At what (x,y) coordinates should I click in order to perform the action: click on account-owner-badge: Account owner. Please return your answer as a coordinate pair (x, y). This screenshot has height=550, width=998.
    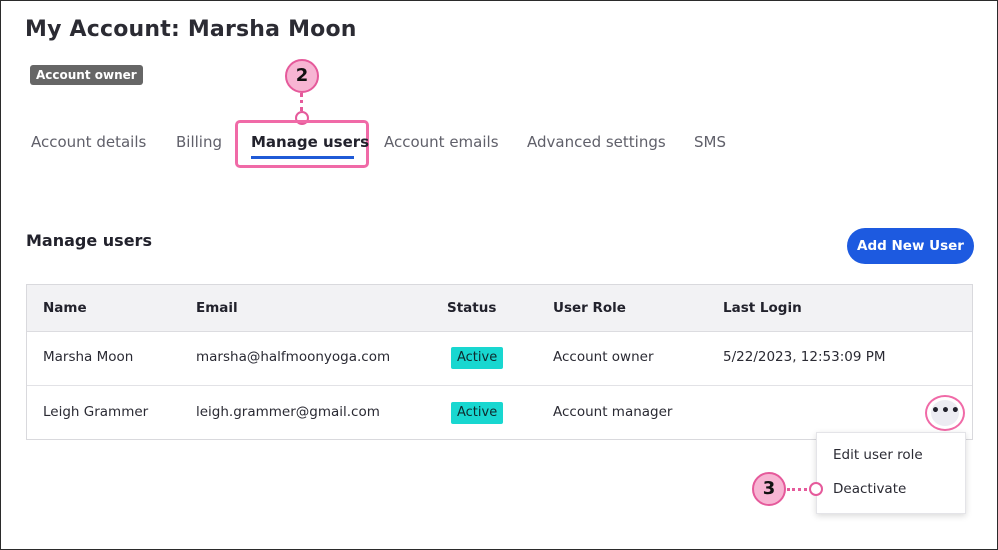
    Looking at the image, I should click on (86, 75).